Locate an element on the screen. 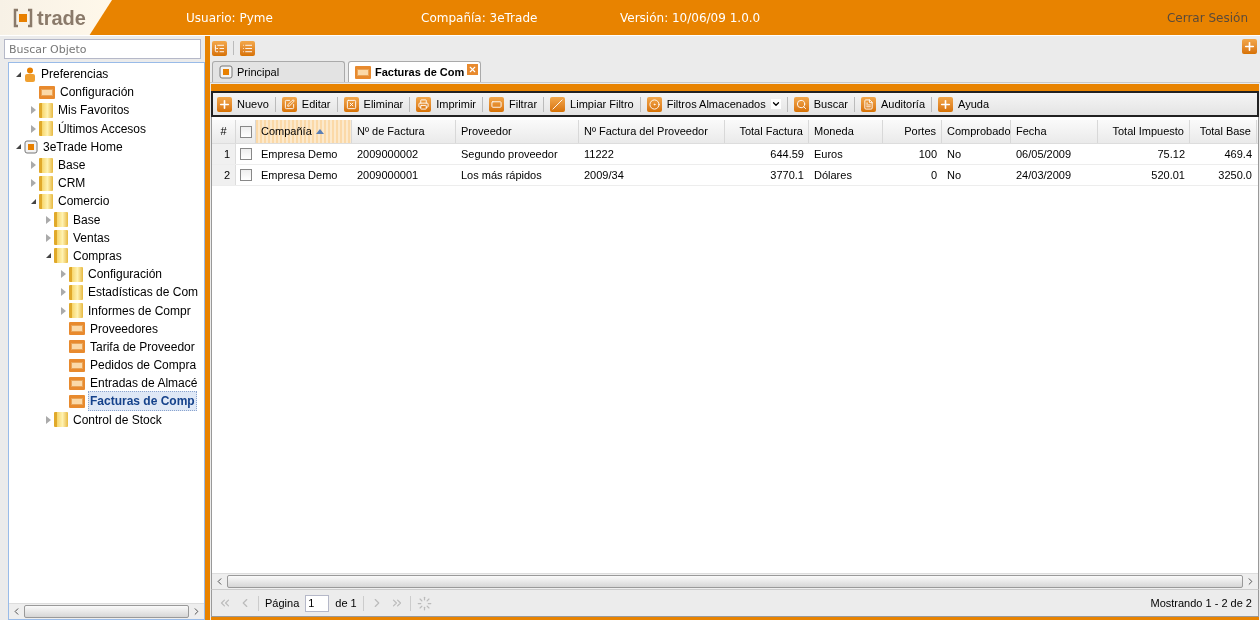 The width and height of the screenshot is (1260, 620). column-header: # is located at coordinates (224, 131).